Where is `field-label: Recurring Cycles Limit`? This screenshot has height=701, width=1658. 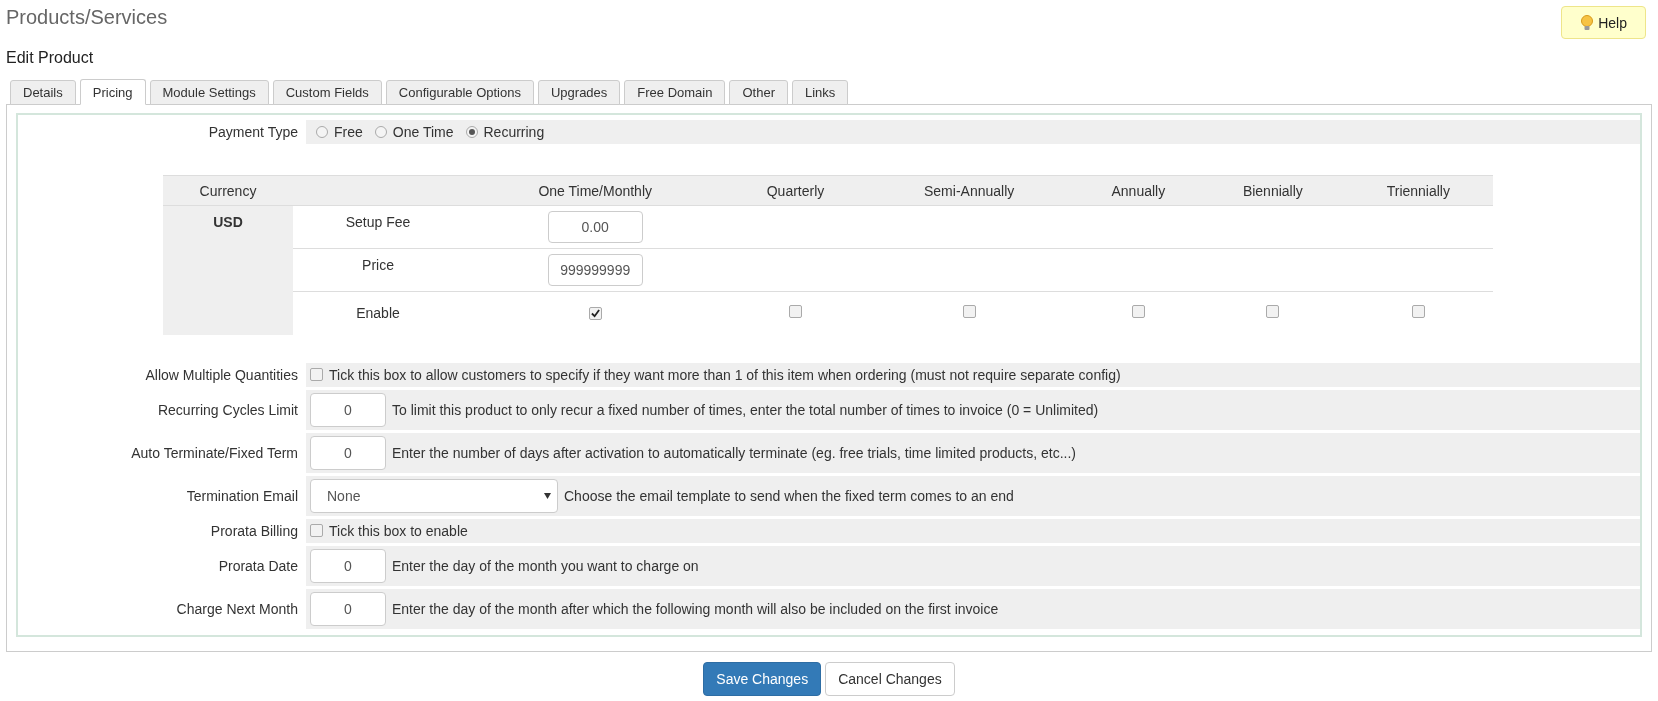
field-label: Recurring Cycles Limit is located at coordinates (227, 409).